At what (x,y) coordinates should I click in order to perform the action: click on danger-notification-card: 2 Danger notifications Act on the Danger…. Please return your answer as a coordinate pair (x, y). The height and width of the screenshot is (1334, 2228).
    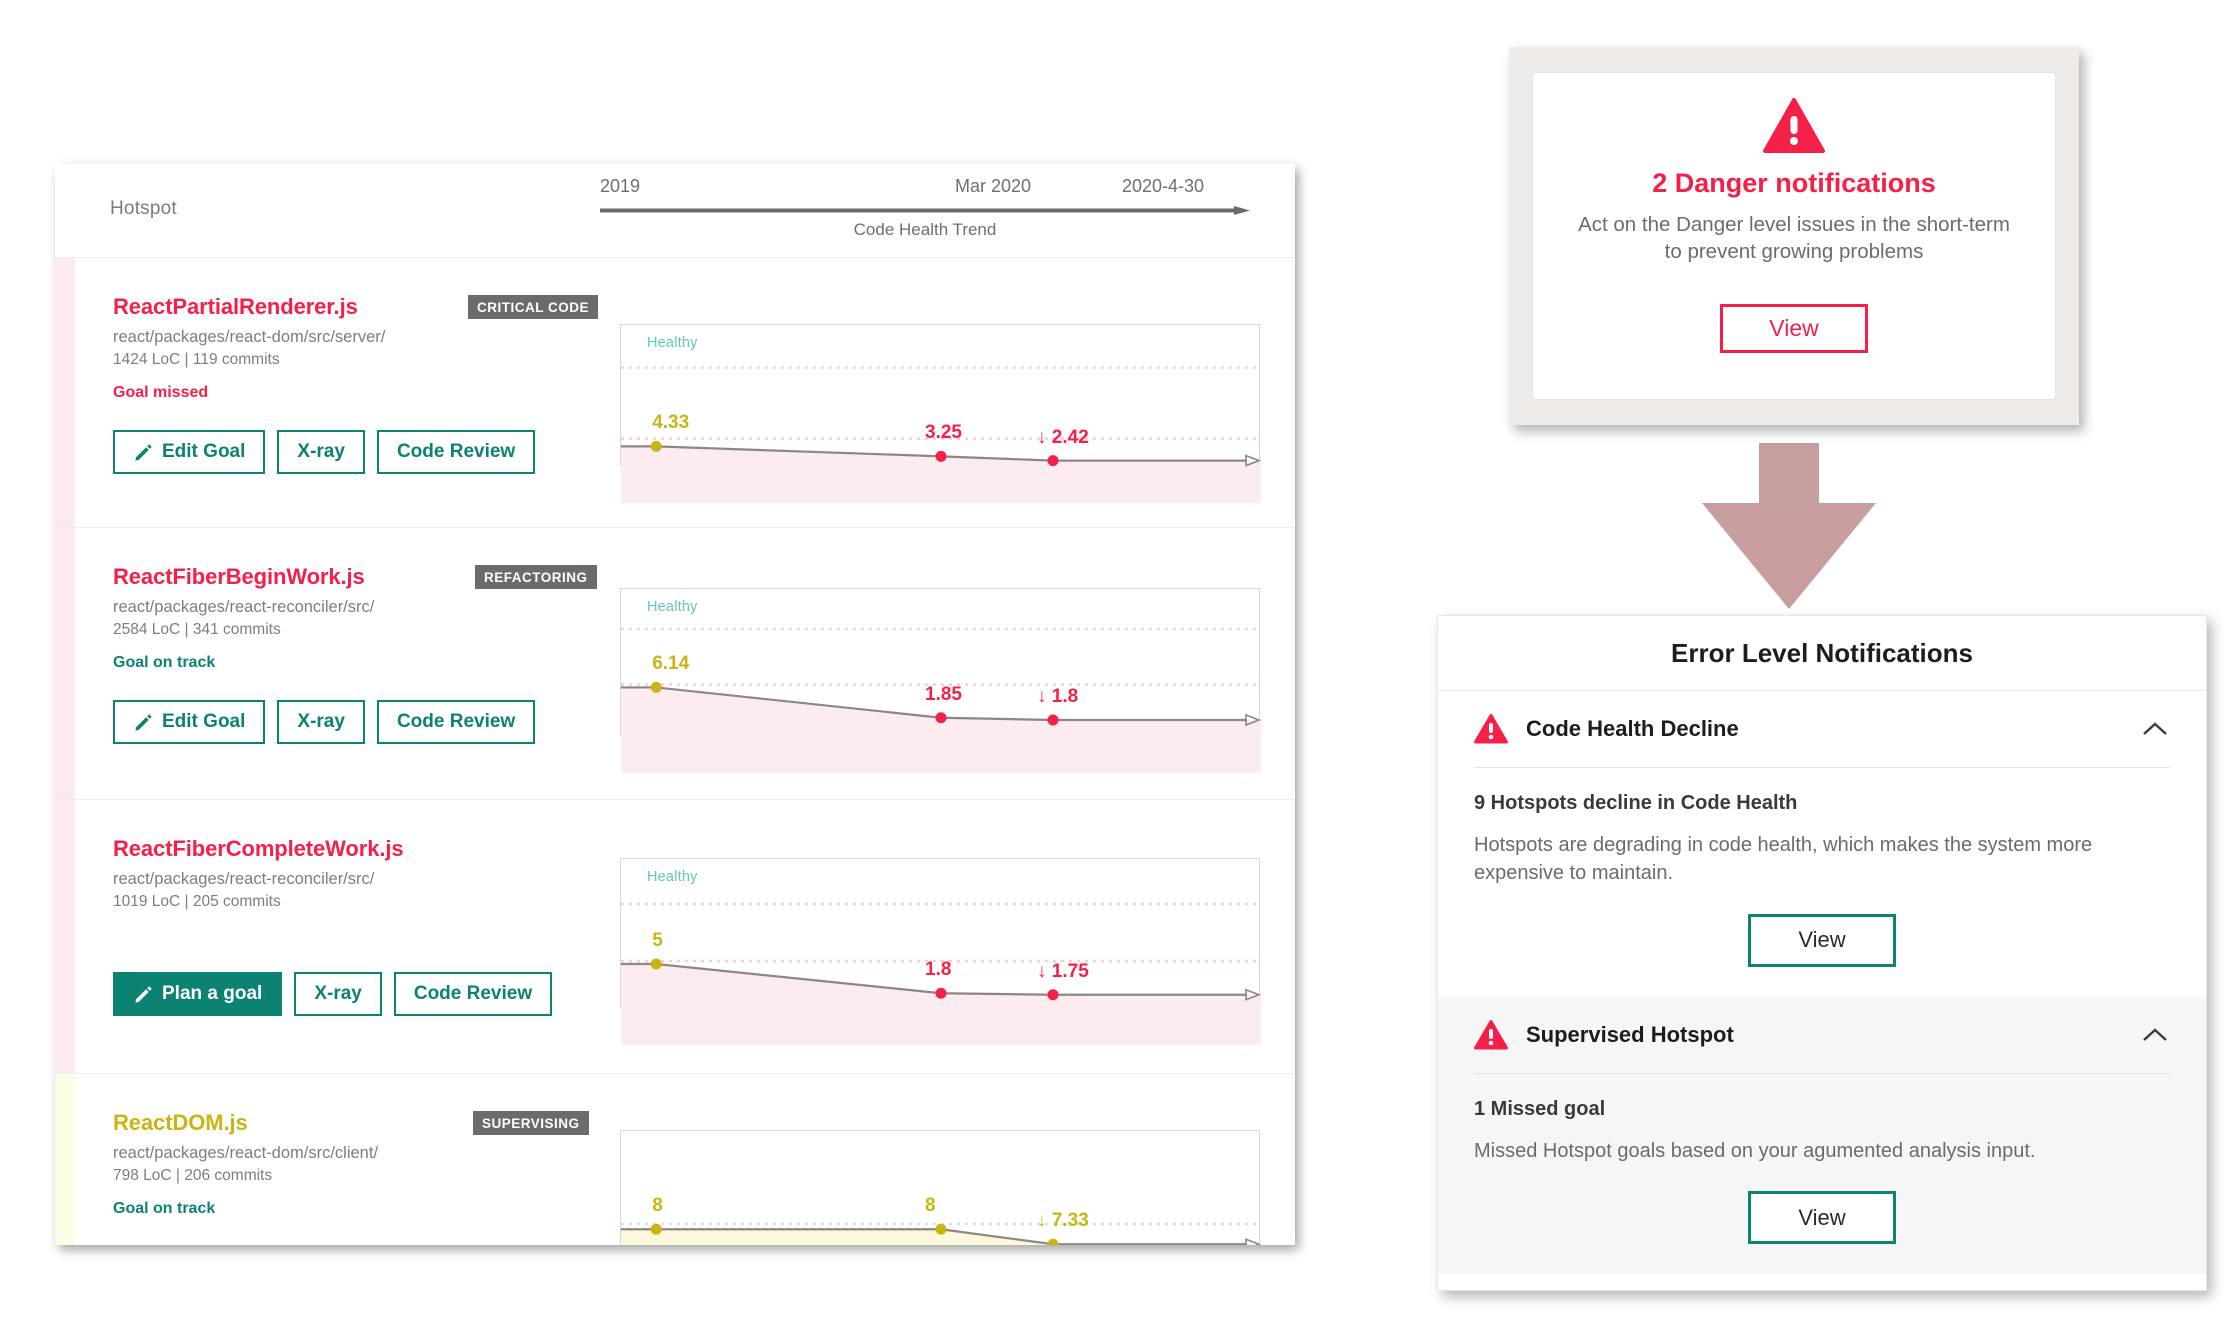
    Looking at the image, I should click on (1794, 236).